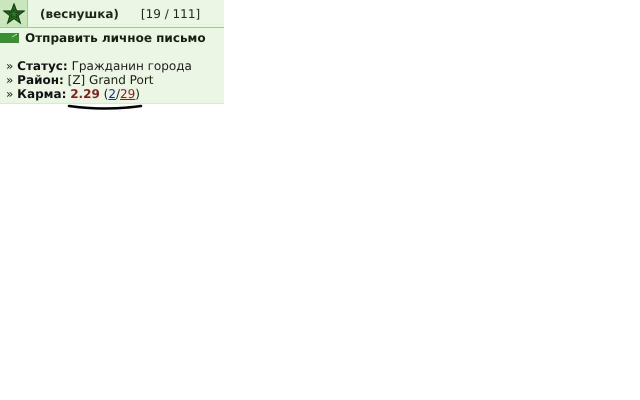 Image resolution: width=640 pixels, height=400 pixels. I want to click on user-count: [19 / 111], so click(170, 13).